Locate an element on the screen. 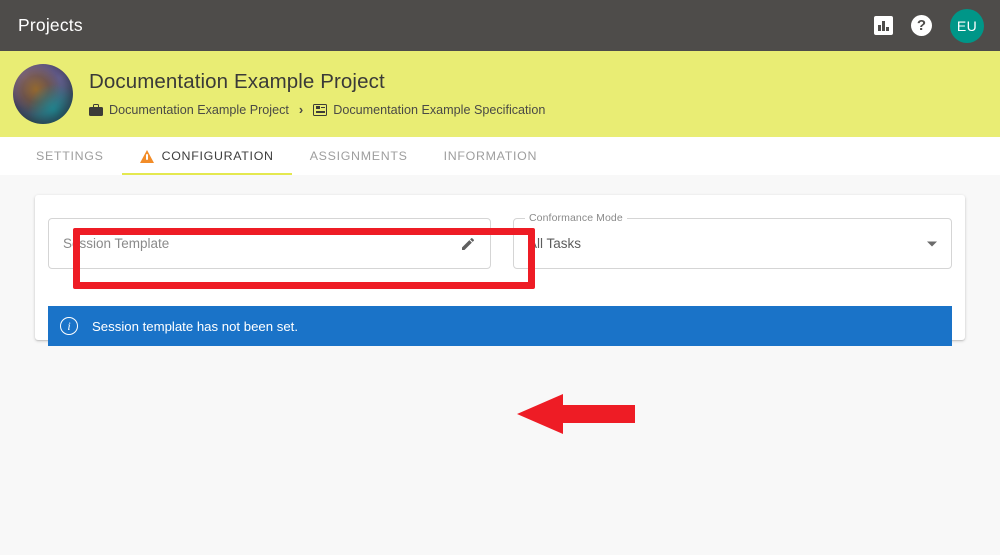 The height and width of the screenshot is (555, 1000). app-bar: Projects ? EU is located at coordinates (500, 25).